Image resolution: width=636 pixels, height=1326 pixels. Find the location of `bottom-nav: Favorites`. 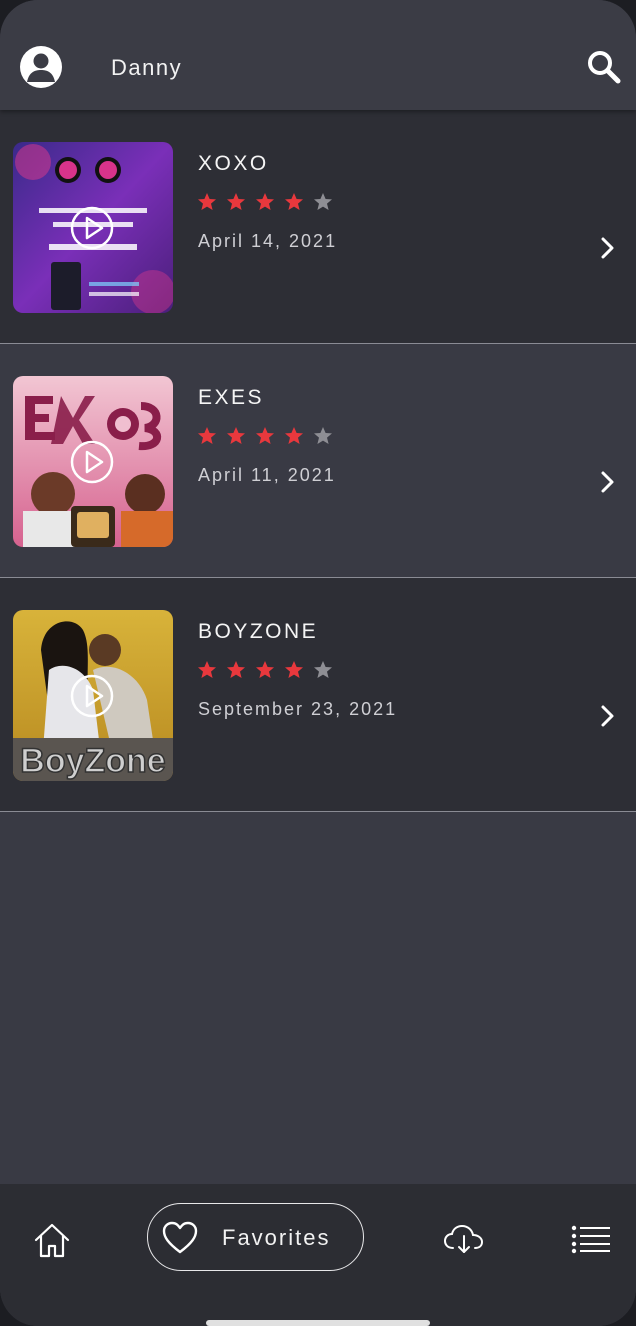

bottom-nav: Favorites is located at coordinates (318, 1255).